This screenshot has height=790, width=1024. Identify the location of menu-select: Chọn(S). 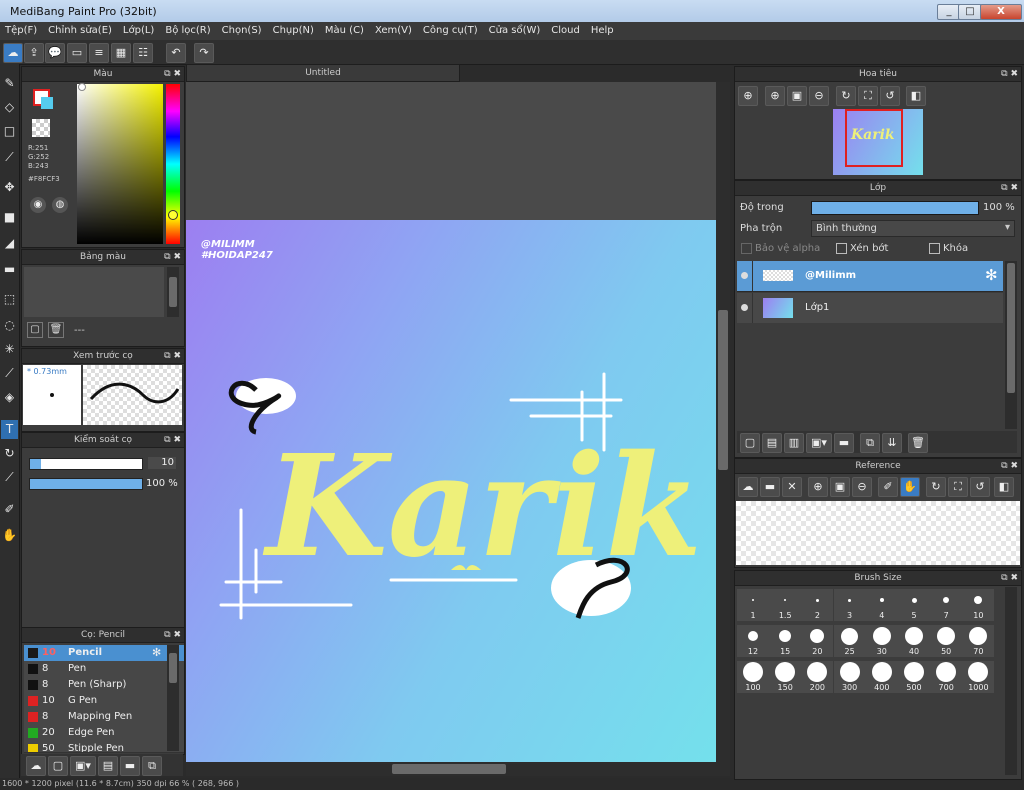
(242, 29).